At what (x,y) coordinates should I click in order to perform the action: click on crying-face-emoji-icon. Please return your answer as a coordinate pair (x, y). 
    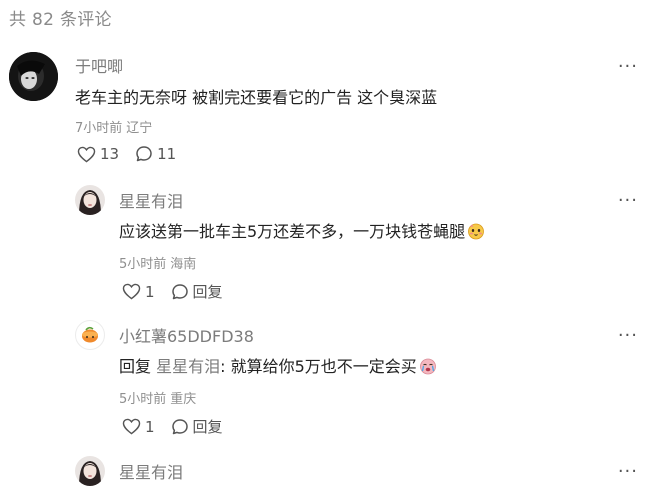
    Looking at the image, I should click on (427, 366).